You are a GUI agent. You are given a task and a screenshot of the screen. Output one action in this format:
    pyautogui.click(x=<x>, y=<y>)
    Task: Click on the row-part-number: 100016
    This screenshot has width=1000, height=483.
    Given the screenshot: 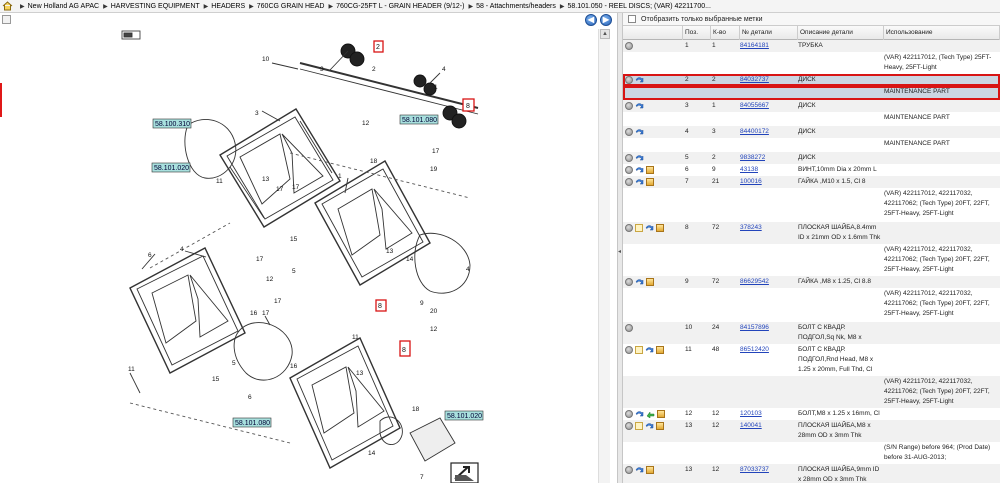 What is the action you would take?
    pyautogui.click(x=751, y=182)
    